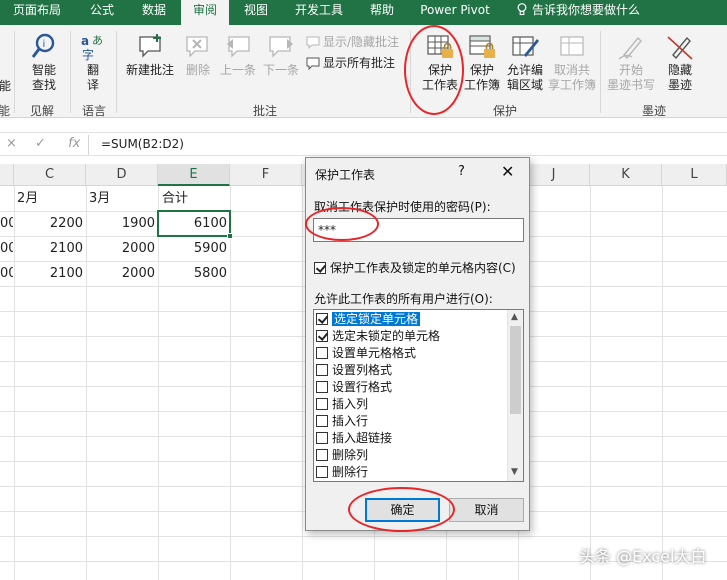  Describe the element at coordinates (505, 111) in the screenshot. I see `group-label-protect: 保护` at that location.